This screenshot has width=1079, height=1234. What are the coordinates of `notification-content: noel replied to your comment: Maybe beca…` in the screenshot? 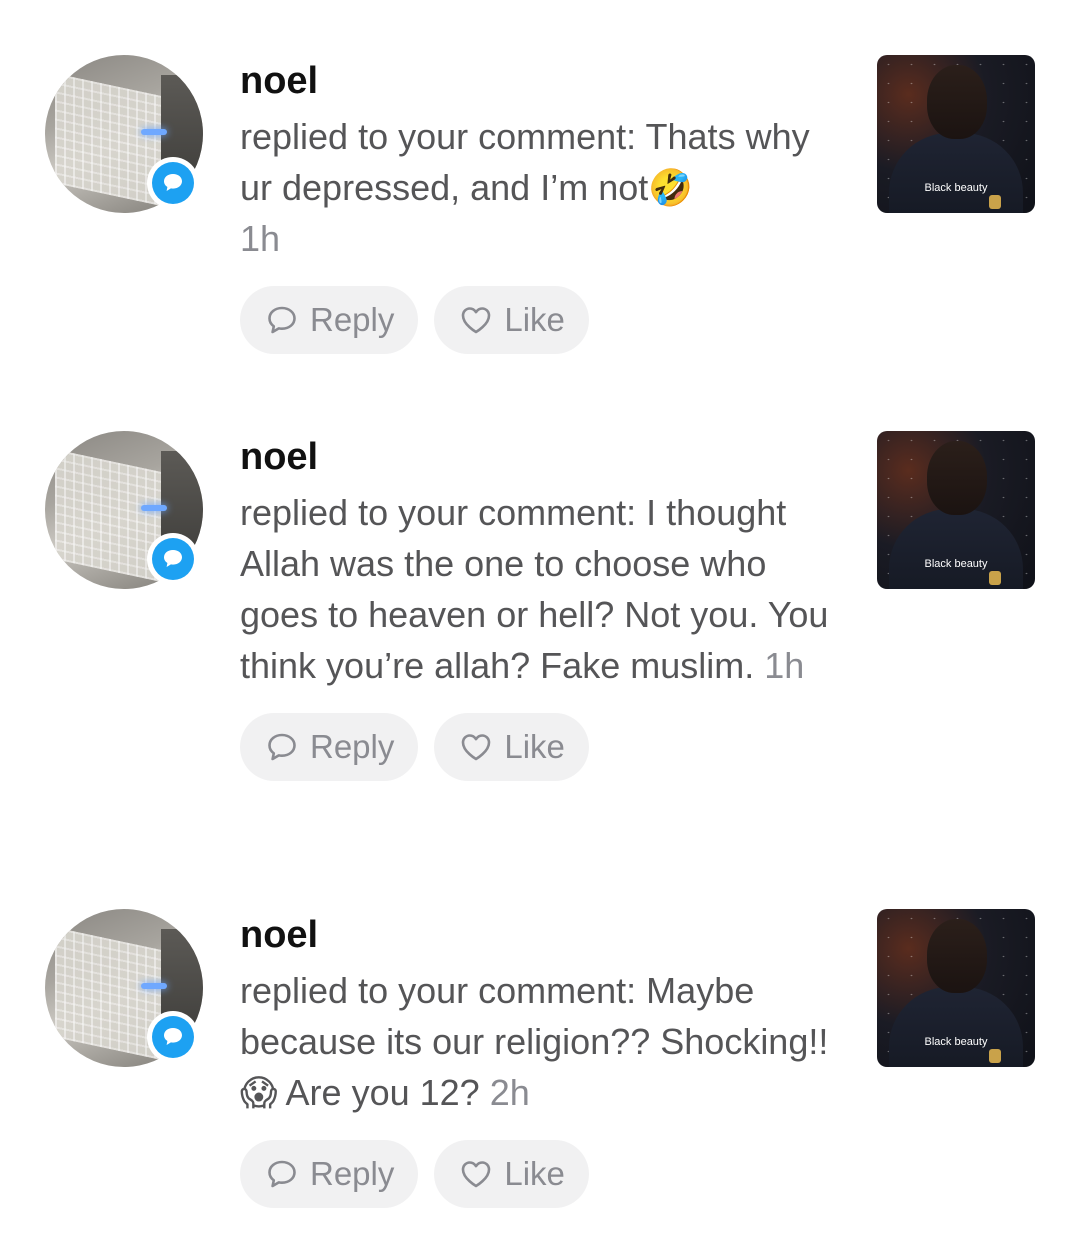 It's located at (540, 1058).